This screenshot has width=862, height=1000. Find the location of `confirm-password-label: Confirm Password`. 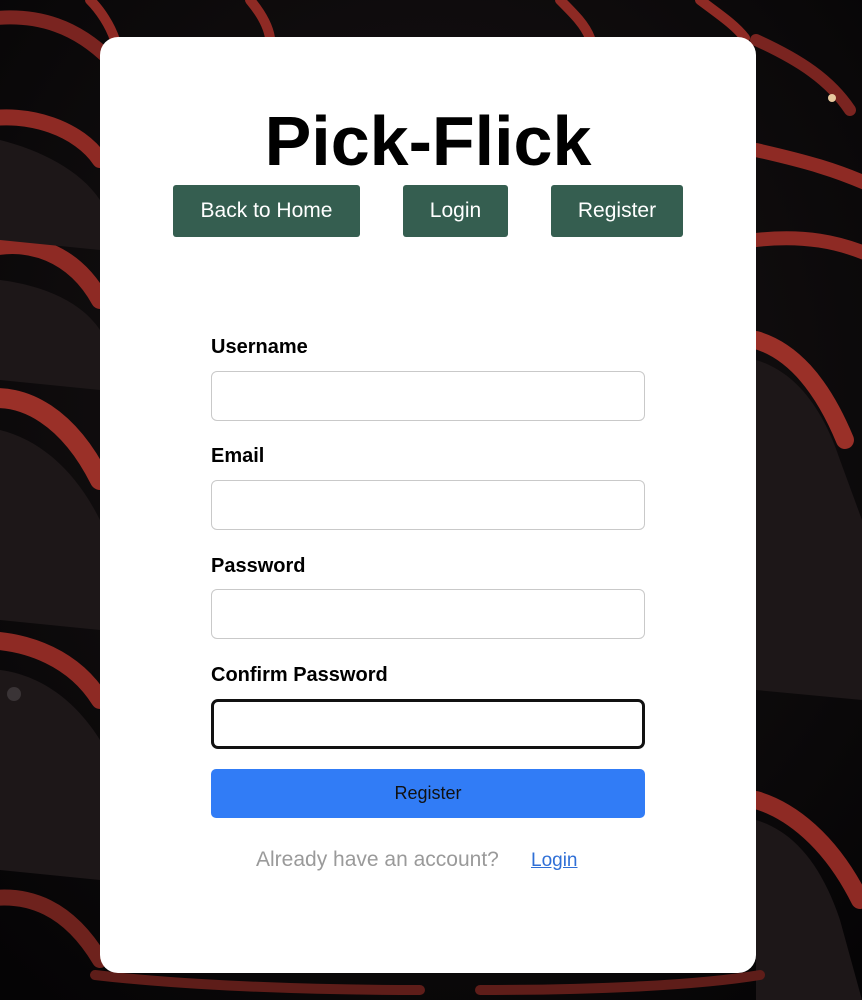

confirm-password-label: Confirm Password is located at coordinates (299, 675).